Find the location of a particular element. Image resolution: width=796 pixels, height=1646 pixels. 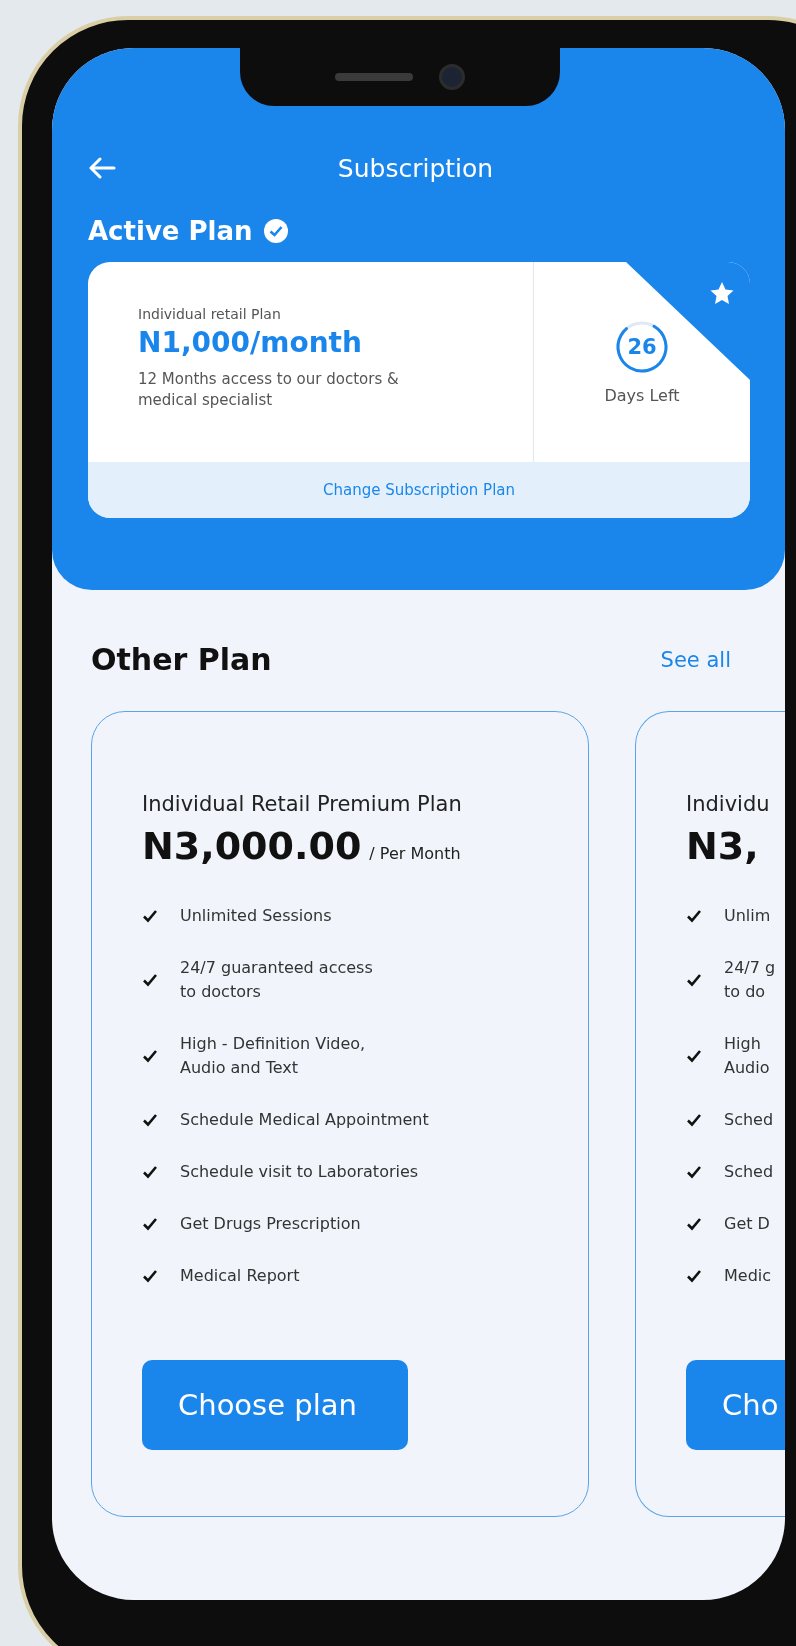

choose-plan-button: Choose plan is located at coordinates (275, 1405).